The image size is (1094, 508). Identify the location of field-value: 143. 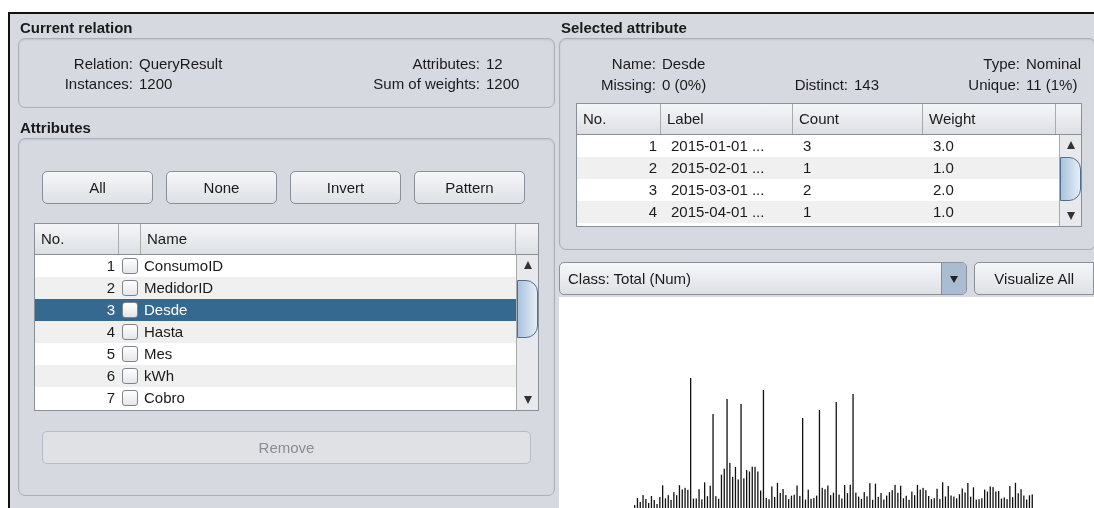
(867, 84).